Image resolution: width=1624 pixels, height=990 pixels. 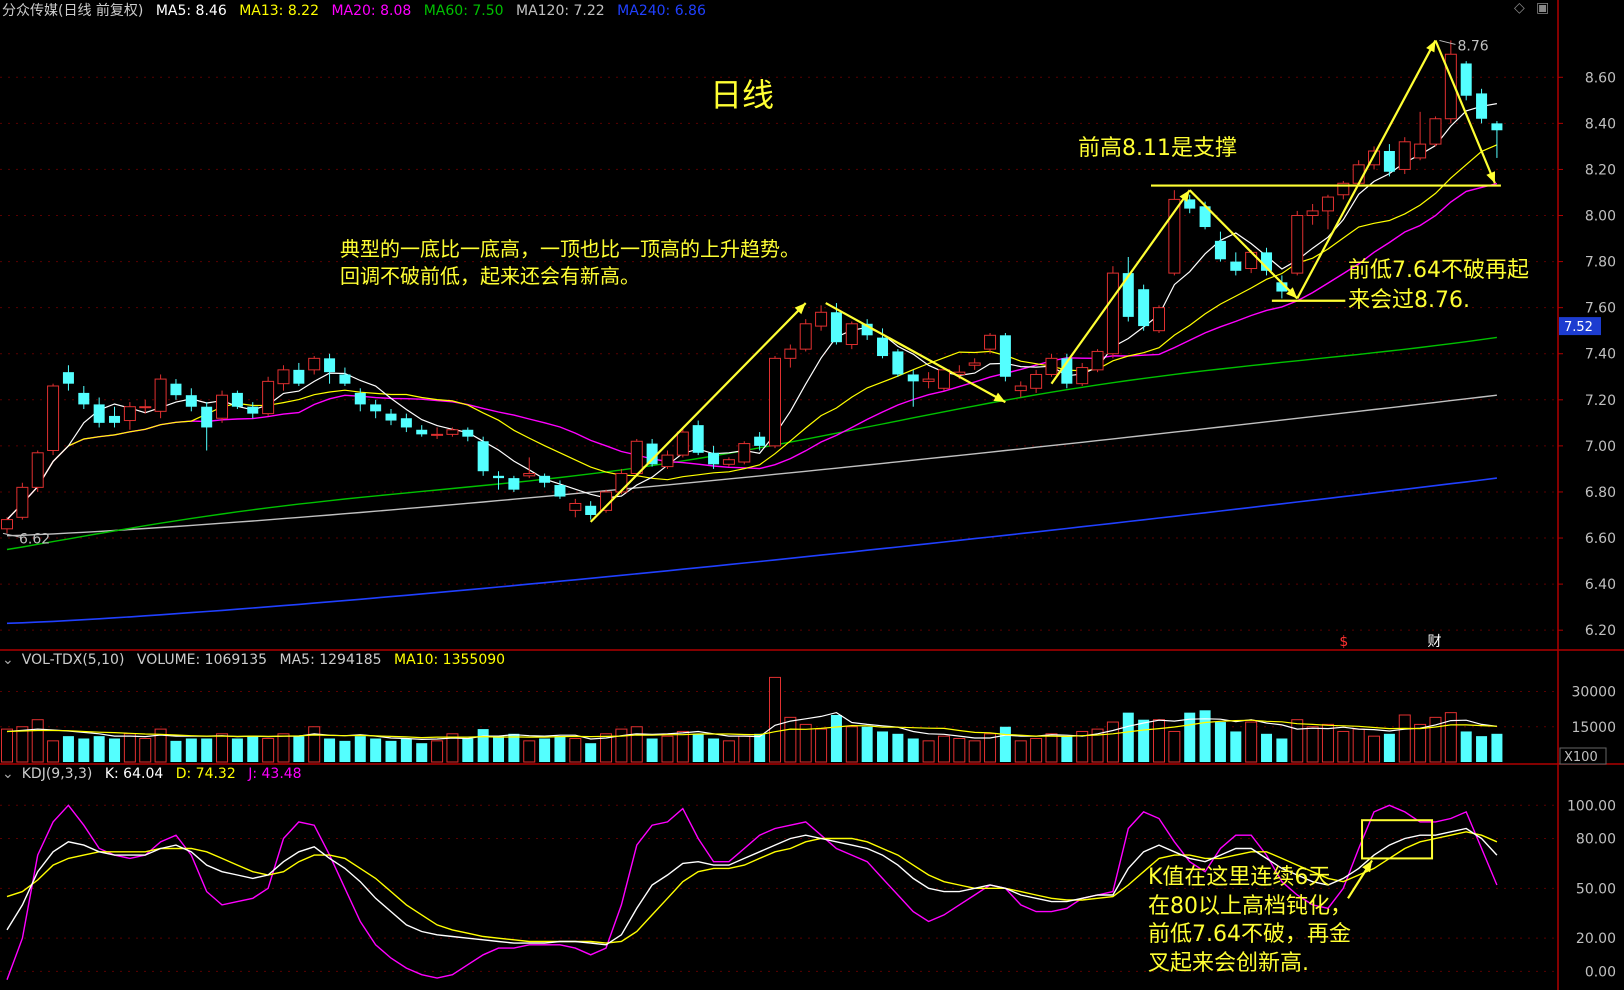 I want to click on kdj-dropdown-icon: ⌄, so click(x=8, y=774).